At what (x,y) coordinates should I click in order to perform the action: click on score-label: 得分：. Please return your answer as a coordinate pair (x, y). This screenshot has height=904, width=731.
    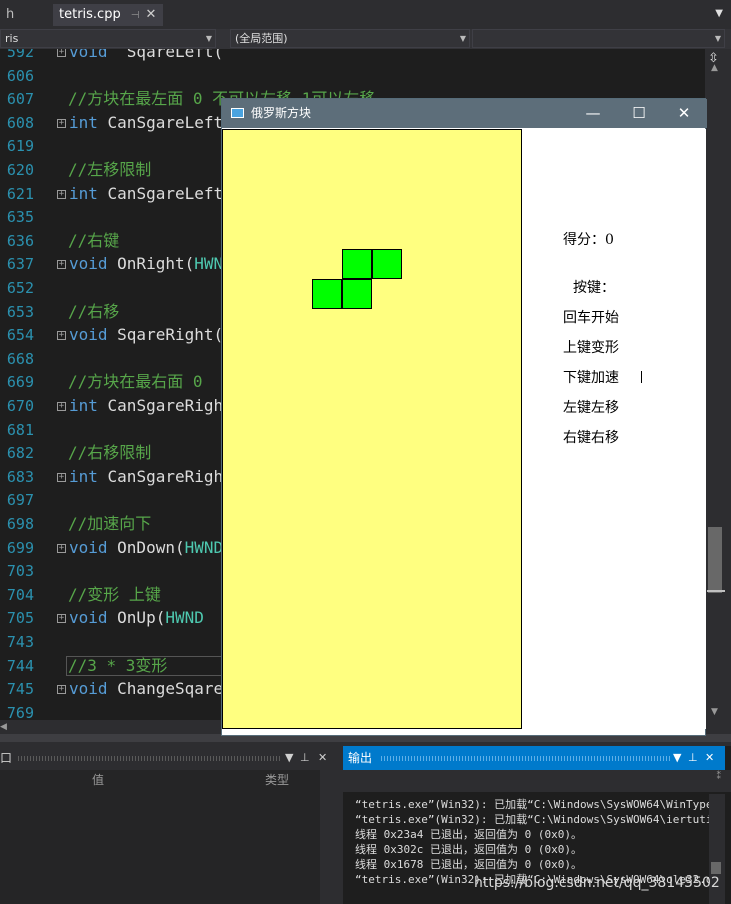
    Looking at the image, I should click on (584, 240).